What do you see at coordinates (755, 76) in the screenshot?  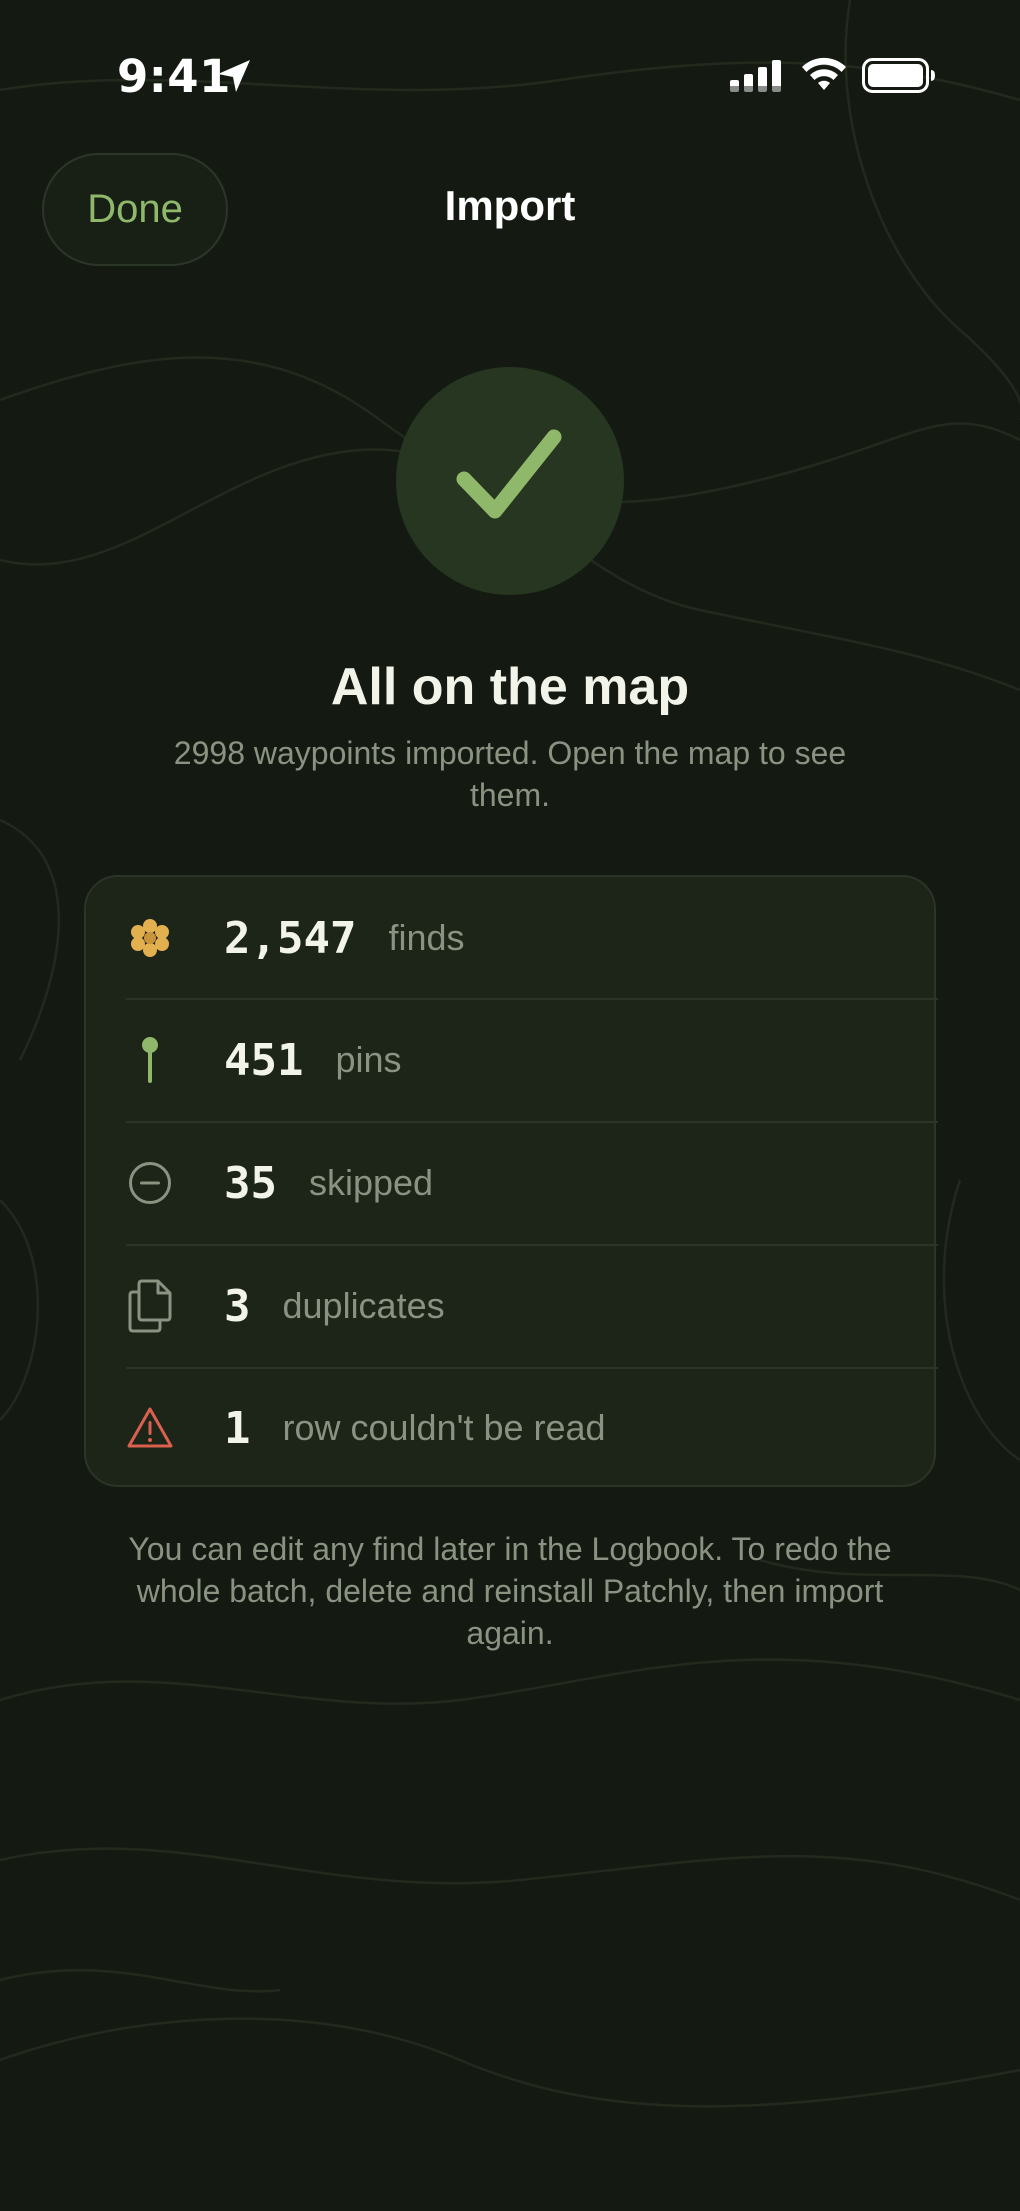 I see `cellular-signal-icon` at bounding box center [755, 76].